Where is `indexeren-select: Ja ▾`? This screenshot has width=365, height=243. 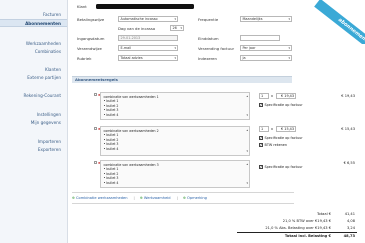
indexeren-select: Ja ▾ is located at coordinates (266, 58).